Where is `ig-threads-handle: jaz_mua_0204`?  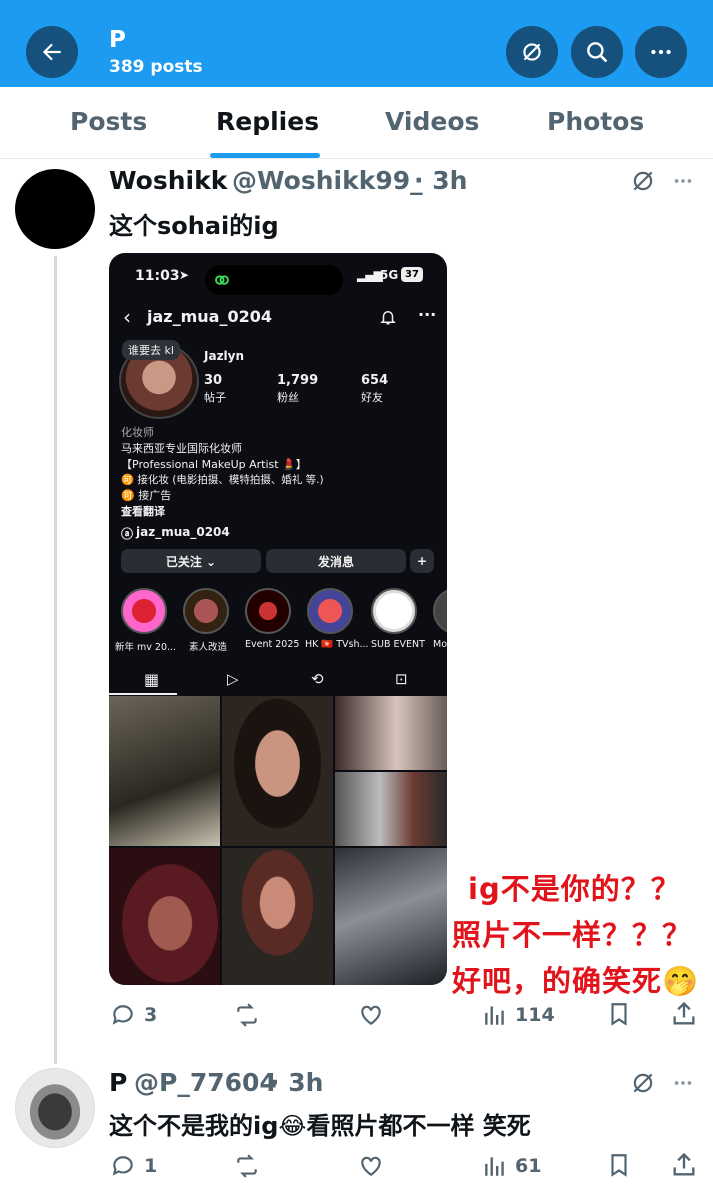
ig-threads-handle: jaz_mua_0204 is located at coordinates (183, 532).